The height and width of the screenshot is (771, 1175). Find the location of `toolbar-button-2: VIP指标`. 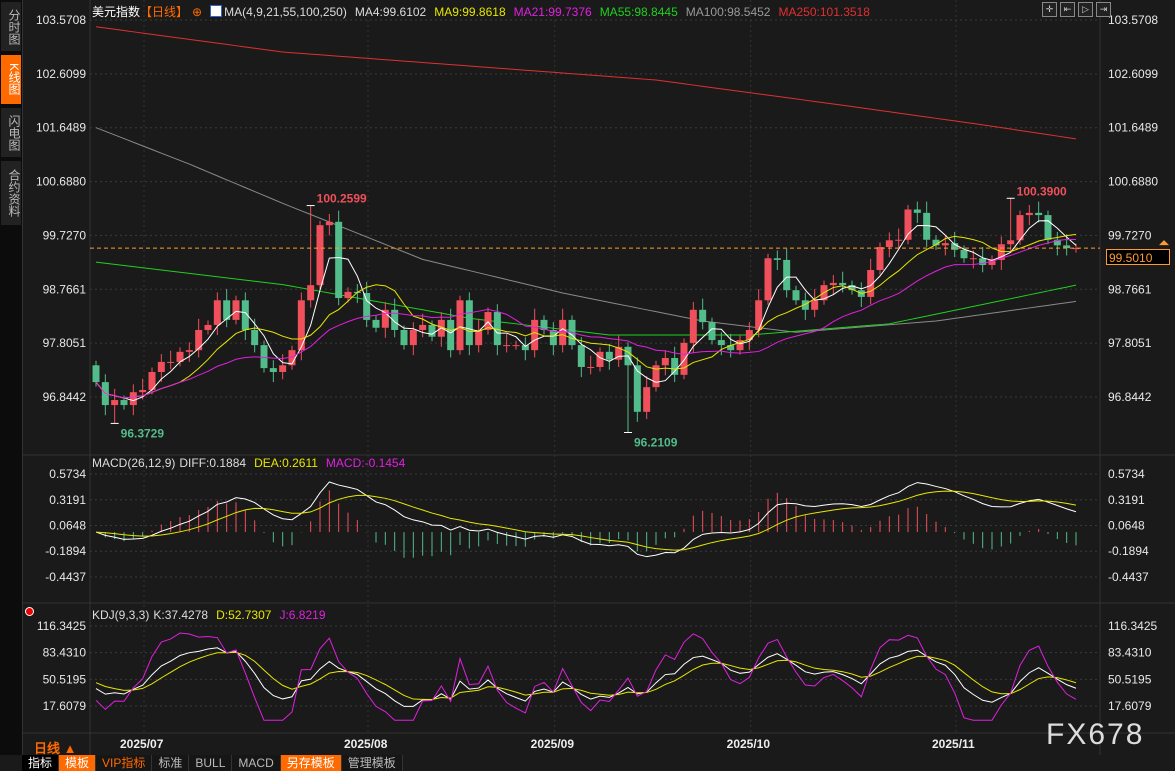

toolbar-button-2: VIP指标 is located at coordinates (124, 763).